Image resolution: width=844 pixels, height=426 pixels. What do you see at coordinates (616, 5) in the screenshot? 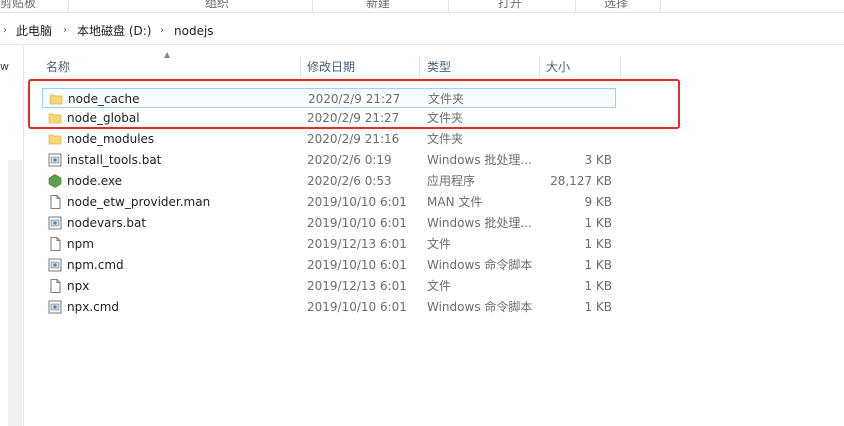
I see `ribbon-group-select: 选择` at bounding box center [616, 5].